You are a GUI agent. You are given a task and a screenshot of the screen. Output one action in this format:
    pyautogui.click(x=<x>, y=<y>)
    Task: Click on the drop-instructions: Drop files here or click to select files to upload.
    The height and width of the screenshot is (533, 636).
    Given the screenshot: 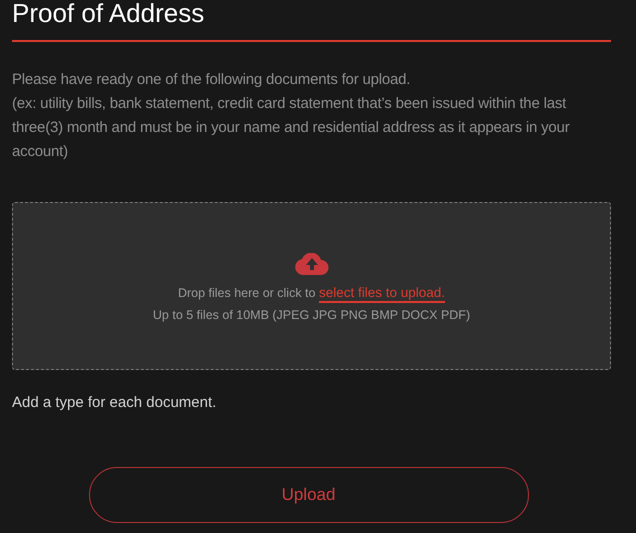 What is the action you would take?
    pyautogui.click(x=312, y=293)
    